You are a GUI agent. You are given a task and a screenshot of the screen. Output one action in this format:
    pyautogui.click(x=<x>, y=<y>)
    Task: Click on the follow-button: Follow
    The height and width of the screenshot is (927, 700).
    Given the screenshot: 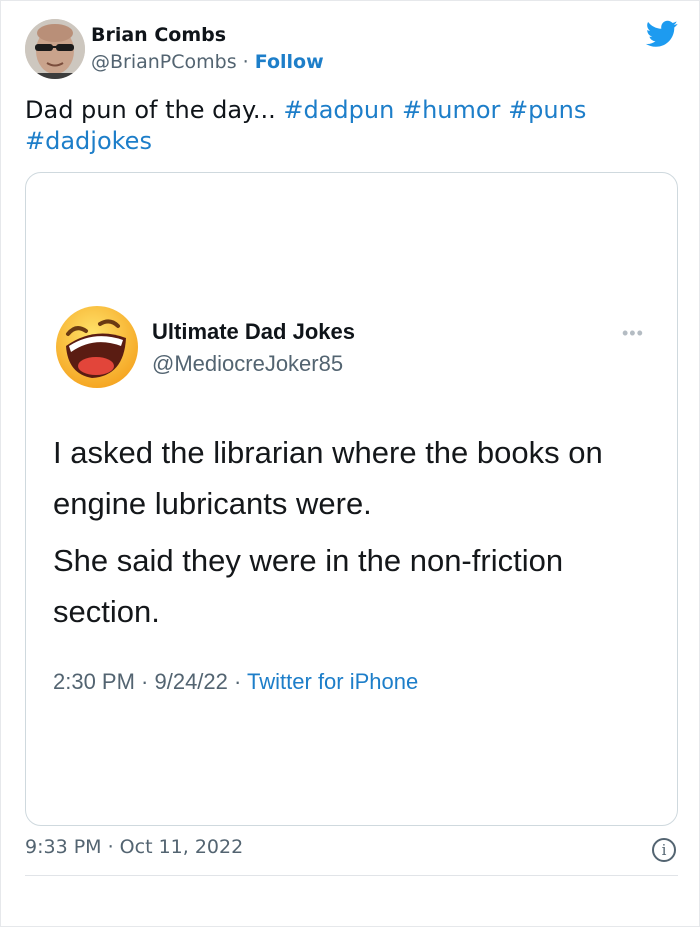 What is the action you would take?
    pyautogui.click(x=289, y=62)
    